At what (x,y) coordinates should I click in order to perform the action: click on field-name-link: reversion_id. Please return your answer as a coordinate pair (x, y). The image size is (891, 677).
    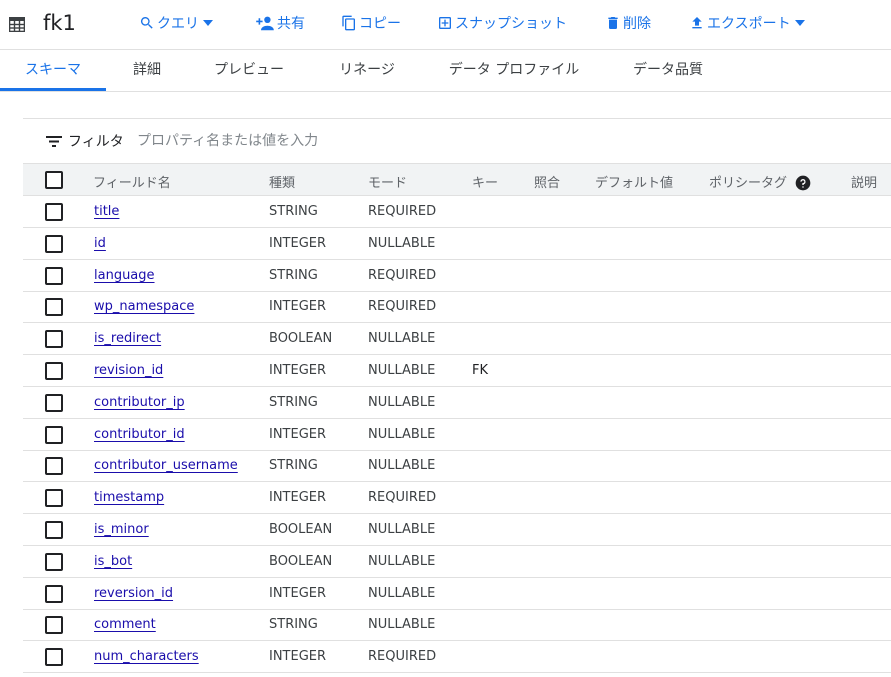
    Looking at the image, I should click on (133, 593).